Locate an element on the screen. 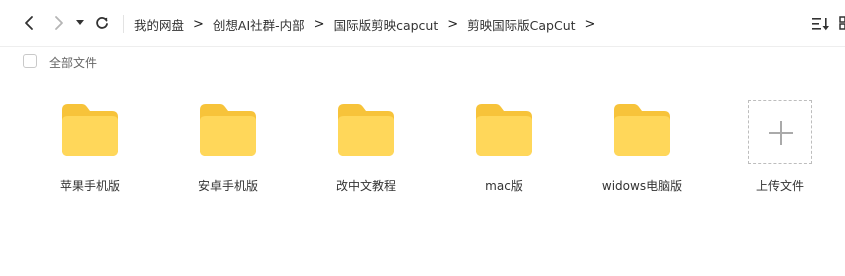 The width and height of the screenshot is (845, 276). plus-icon is located at coordinates (781, 133).